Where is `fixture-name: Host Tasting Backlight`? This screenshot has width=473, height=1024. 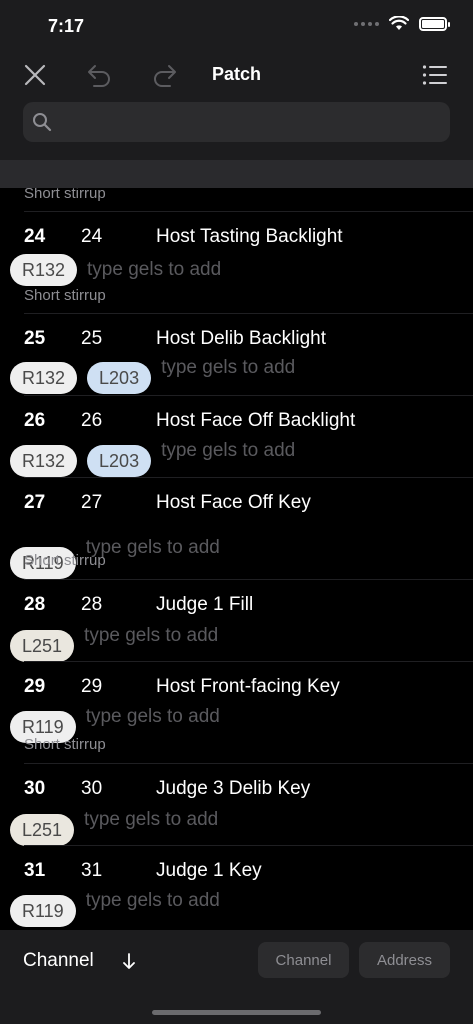 fixture-name: Host Tasting Backlight is located at coordinates (249, 236).